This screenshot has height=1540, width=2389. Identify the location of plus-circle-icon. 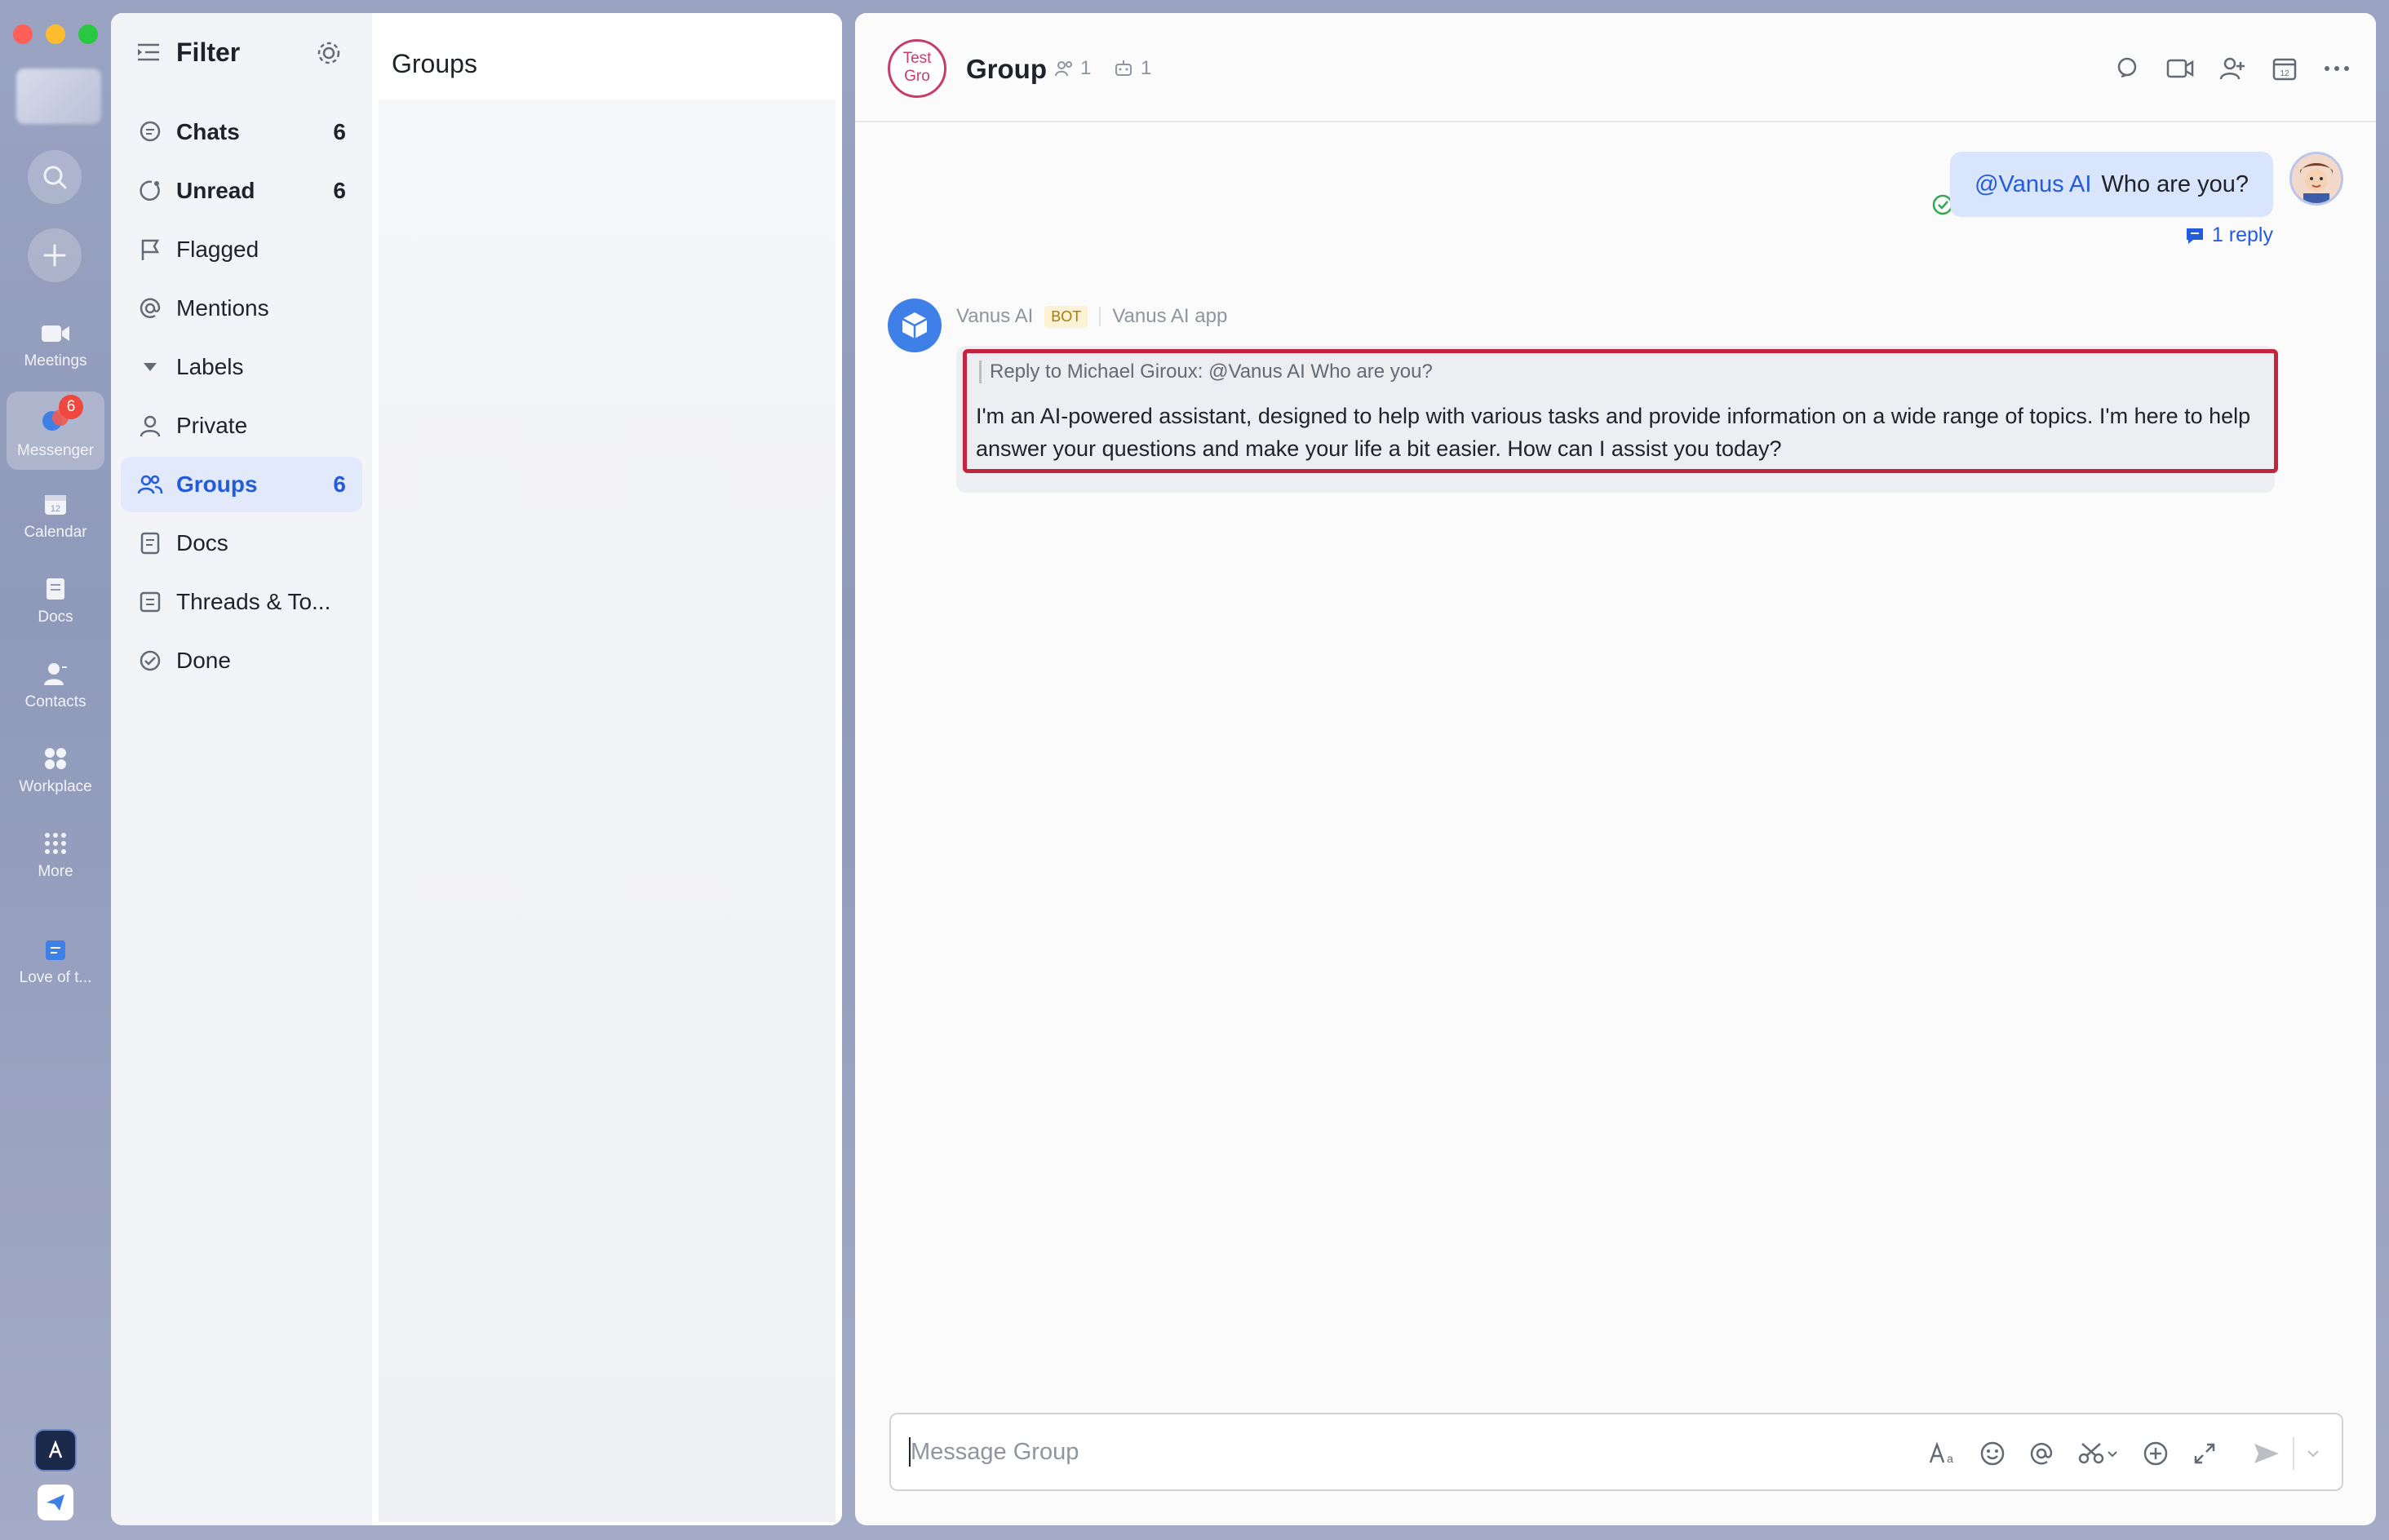
(2155, 1453).